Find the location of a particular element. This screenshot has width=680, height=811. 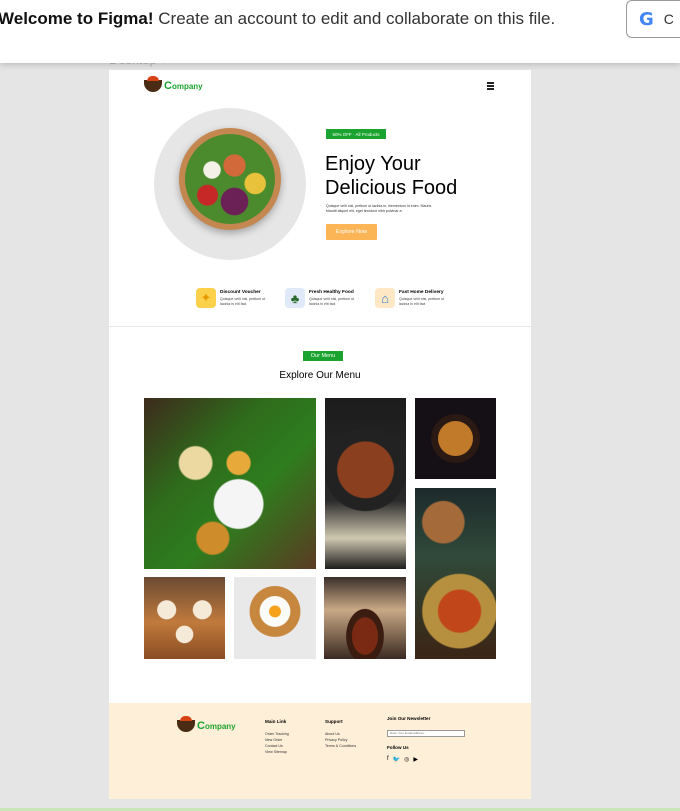

hero-food-bowl-image is located at coordinates (230, 179).